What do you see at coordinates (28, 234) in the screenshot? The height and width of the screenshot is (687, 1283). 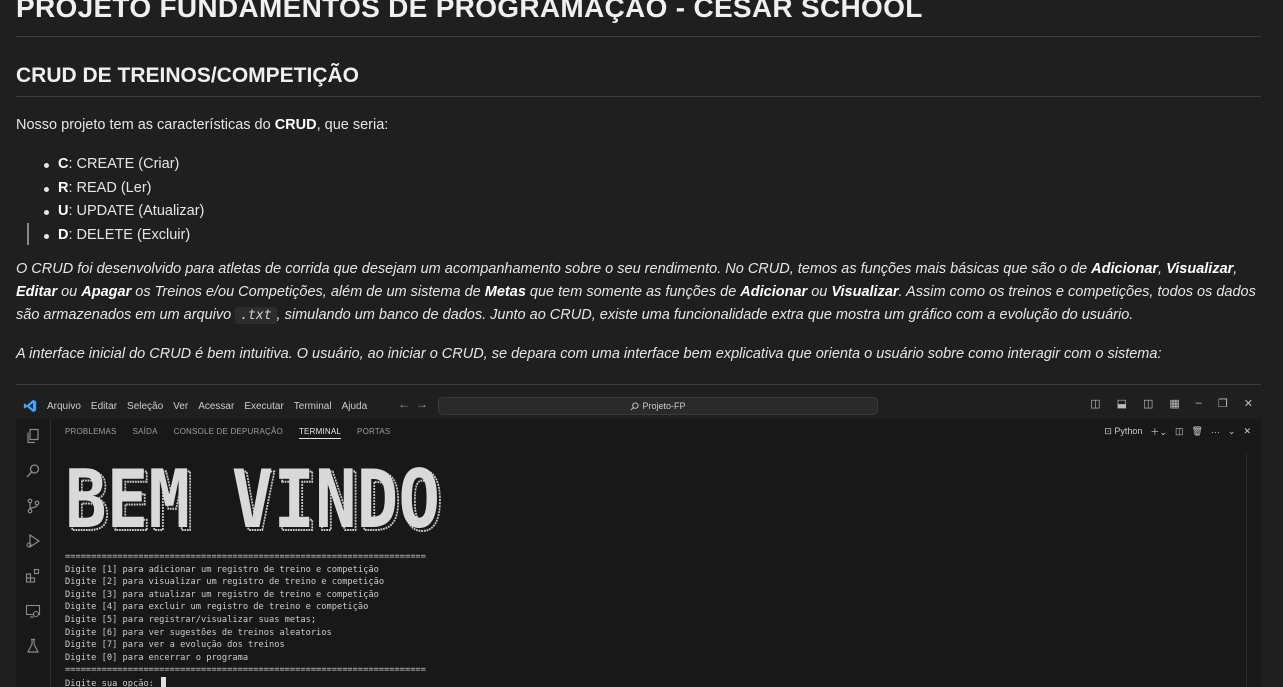 I see `text-caret-indicator` at bounding box center [28, 234].